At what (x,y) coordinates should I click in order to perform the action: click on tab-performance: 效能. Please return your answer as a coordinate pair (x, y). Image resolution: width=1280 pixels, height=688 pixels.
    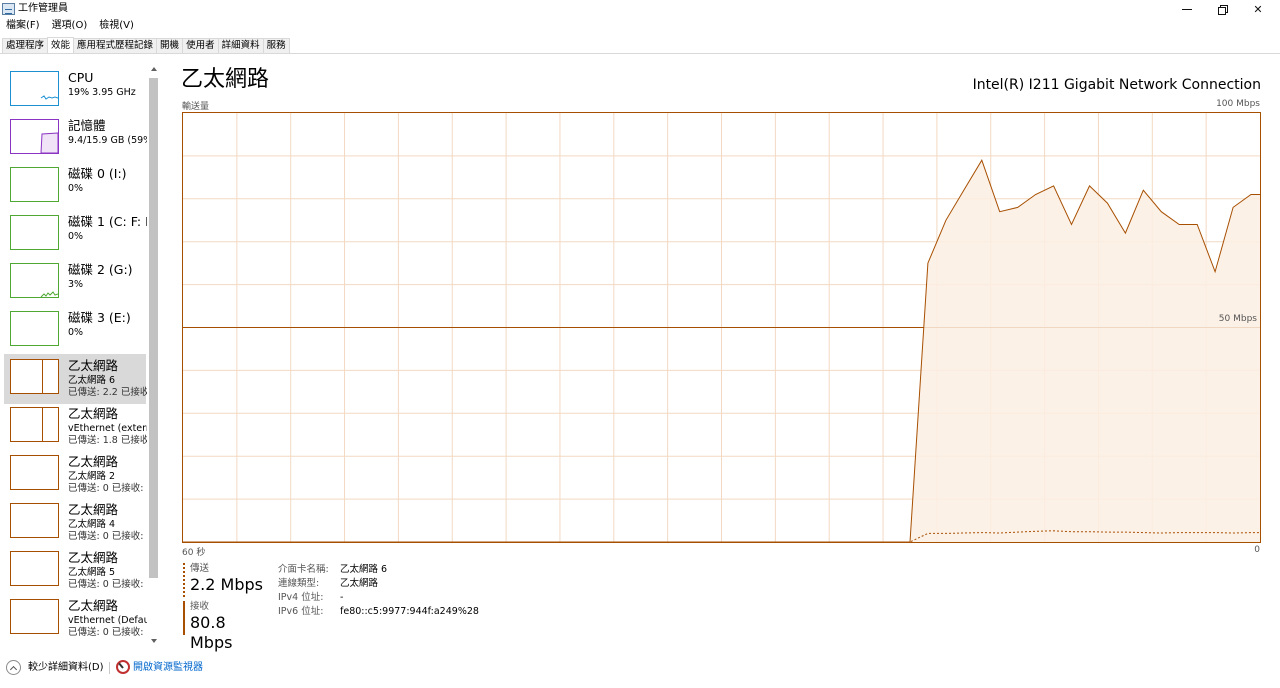
    Looking at the image, I should click on (61, 45).